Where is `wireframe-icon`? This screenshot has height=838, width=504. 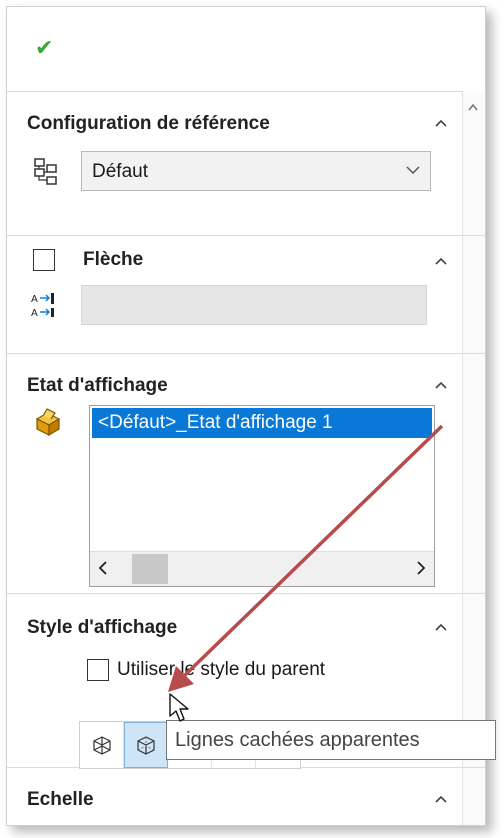
wireframe-icon is located at coordinates (101, 745).